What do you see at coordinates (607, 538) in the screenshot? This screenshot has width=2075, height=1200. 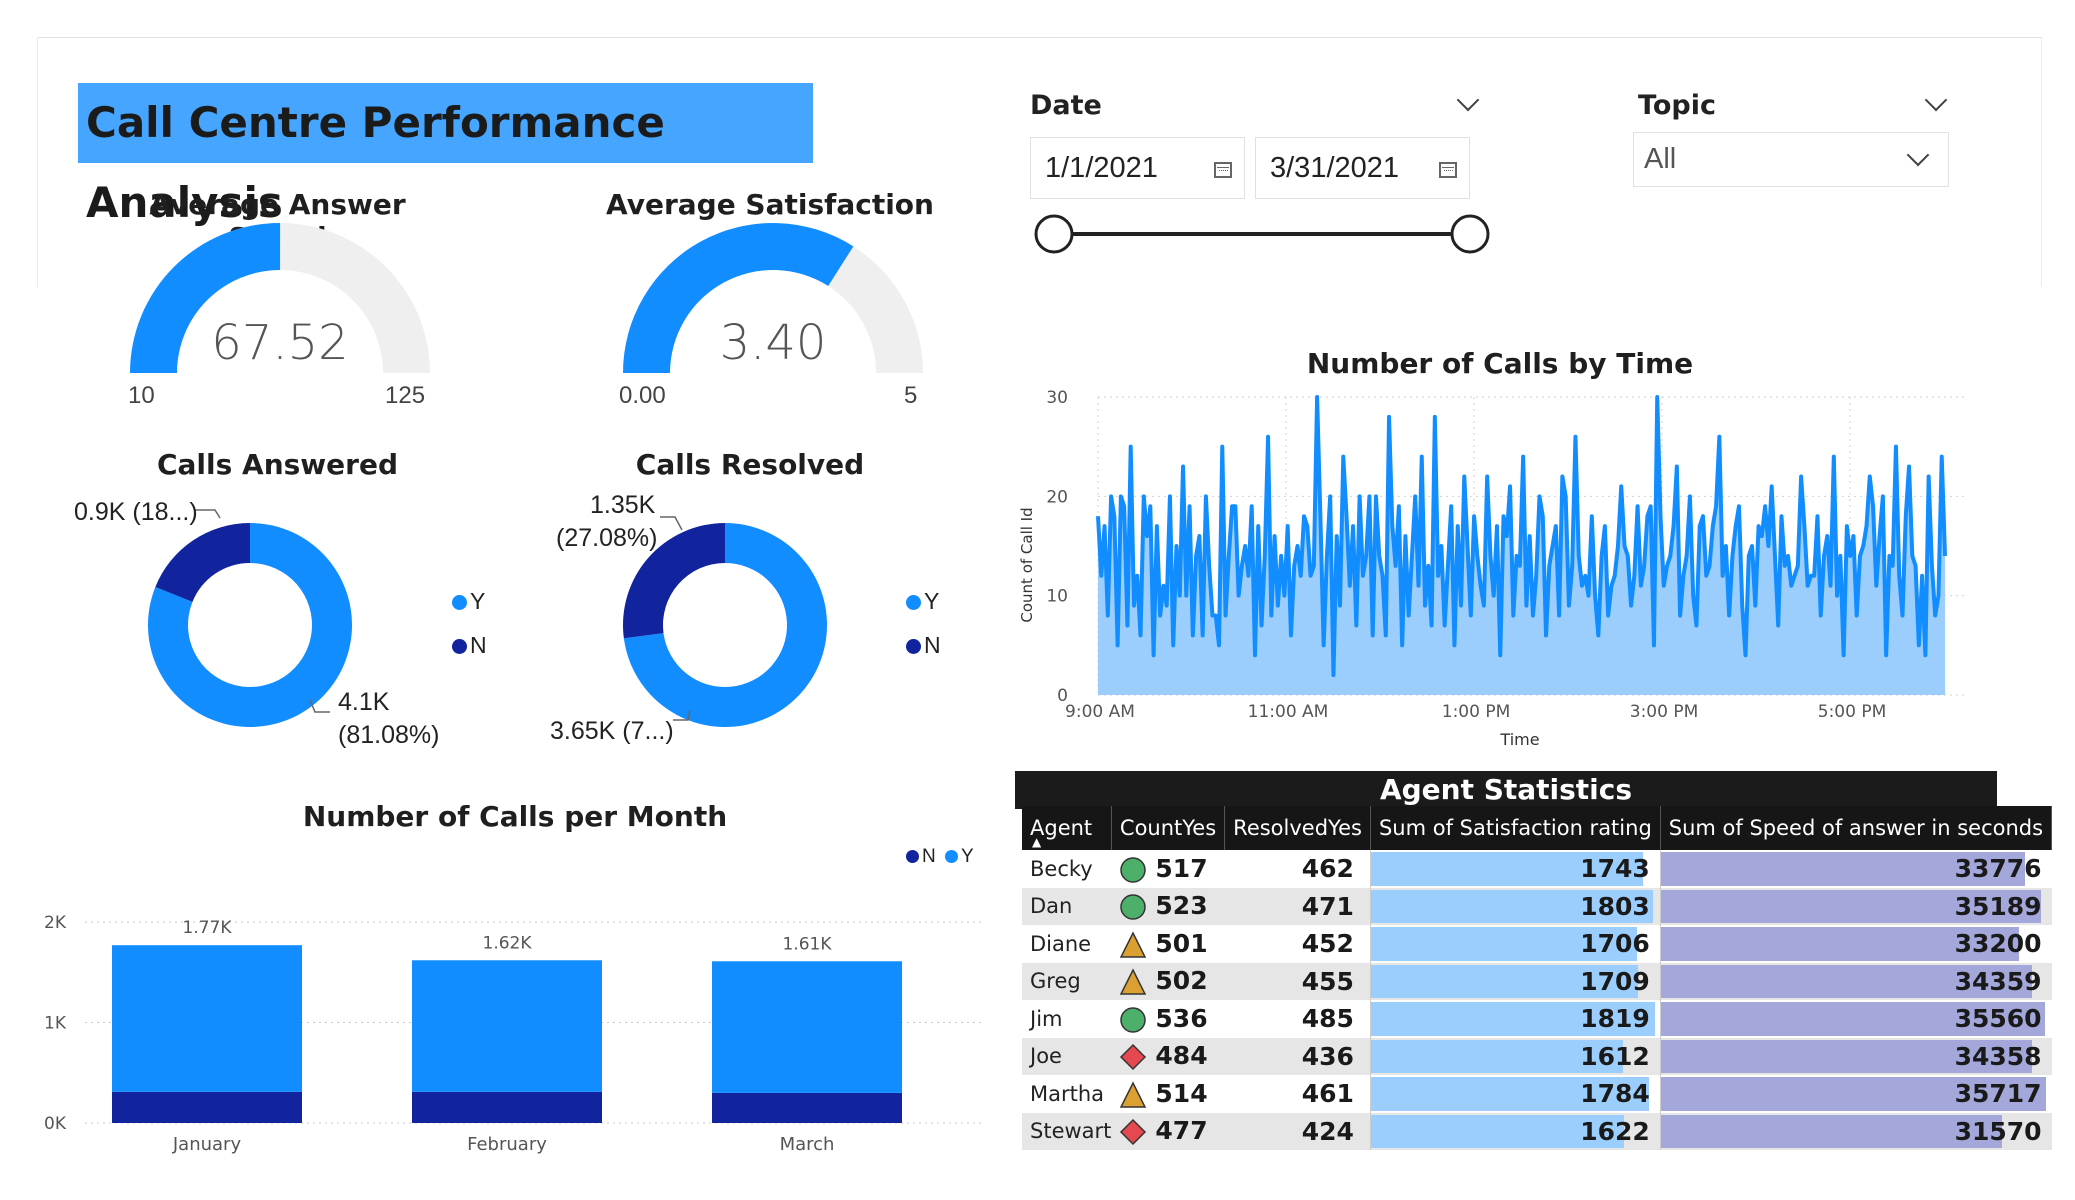 I see `donut-label-n-pct: (27.08%)` at bounding box center [607, 538].